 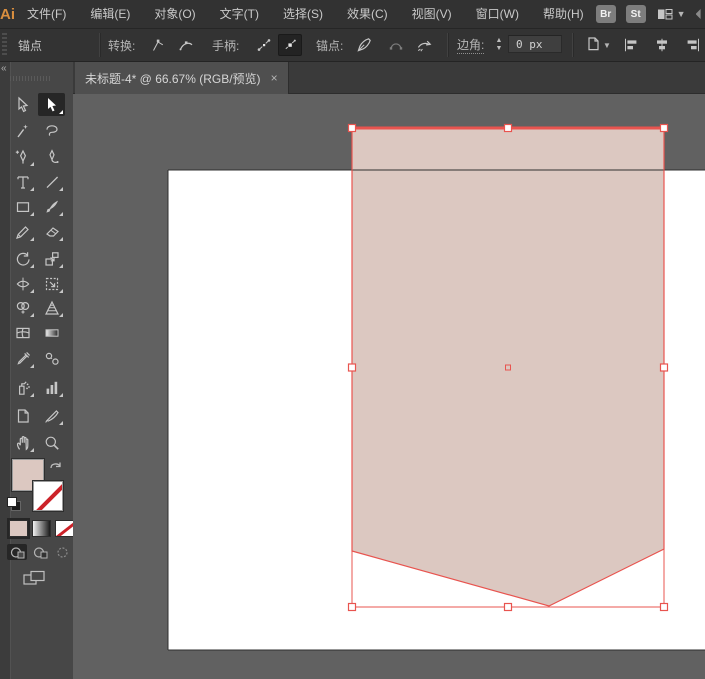 What do you see at coordinates (22, 307) in the screenshot?
I see `shape-builder-tool` at bounding box center [22, 307].